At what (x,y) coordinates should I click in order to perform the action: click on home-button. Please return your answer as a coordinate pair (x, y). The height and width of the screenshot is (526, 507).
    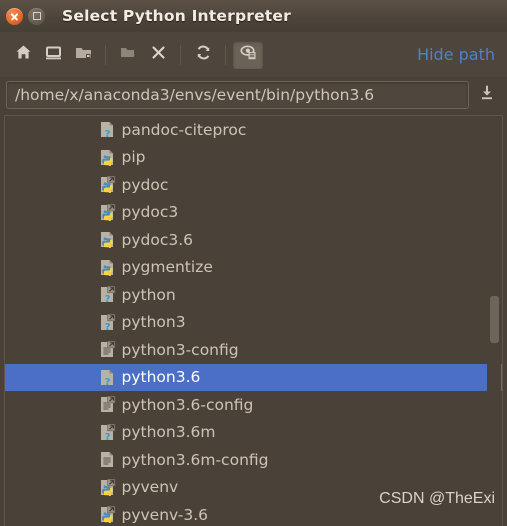
    Looking at the image, I should click on (23, 55).